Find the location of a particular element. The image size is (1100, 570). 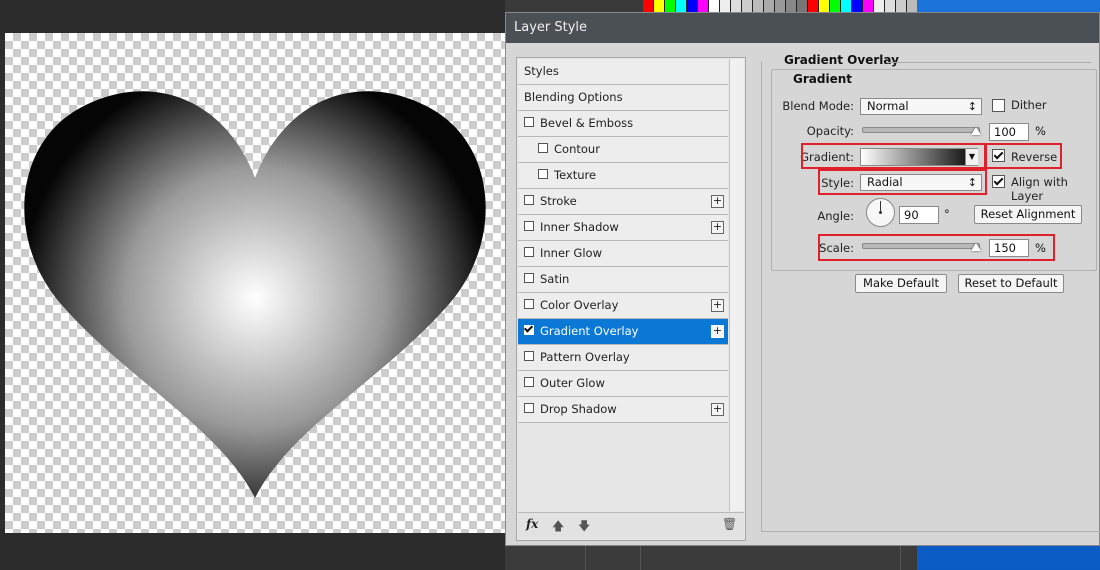

section-title: Gradient Overlay is located at coordinates (841, 60).